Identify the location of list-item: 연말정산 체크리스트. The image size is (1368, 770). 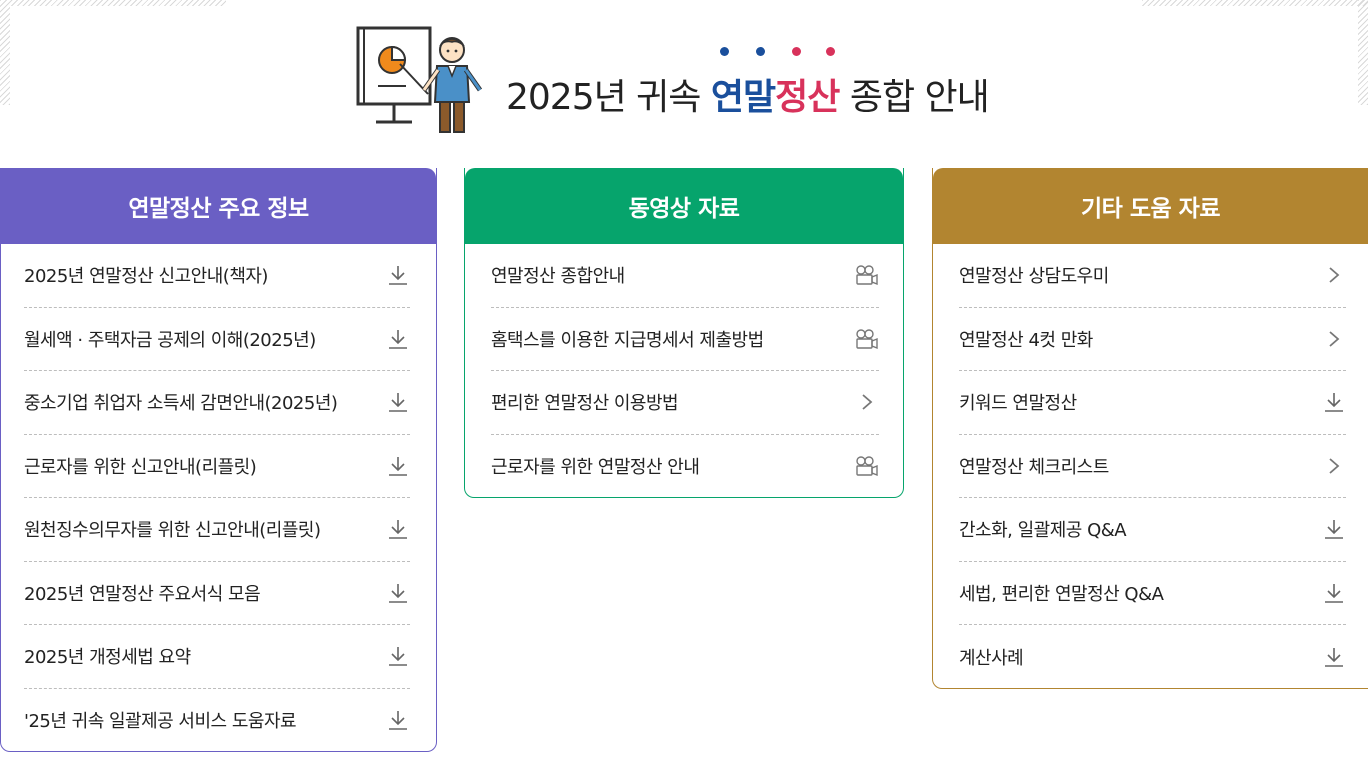
(1152, 466).